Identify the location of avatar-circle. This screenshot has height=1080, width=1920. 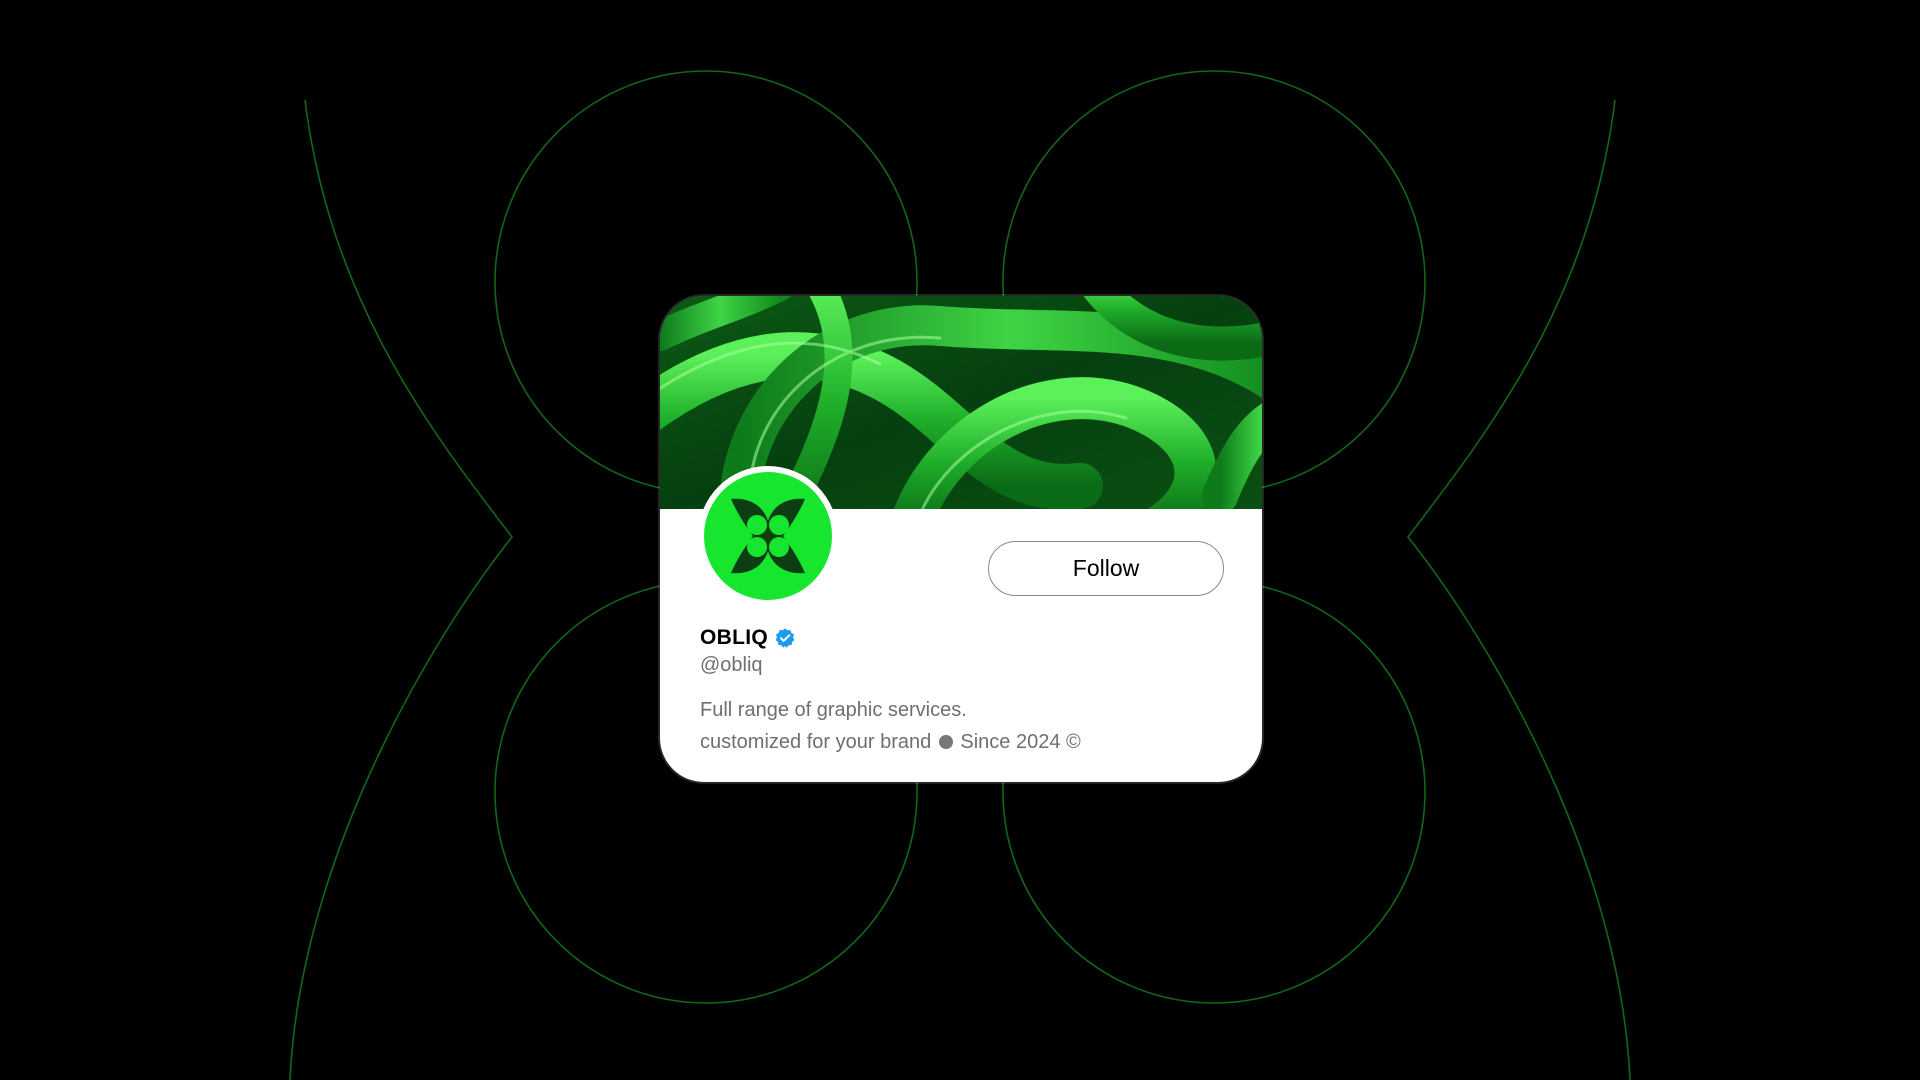
(768, 536).